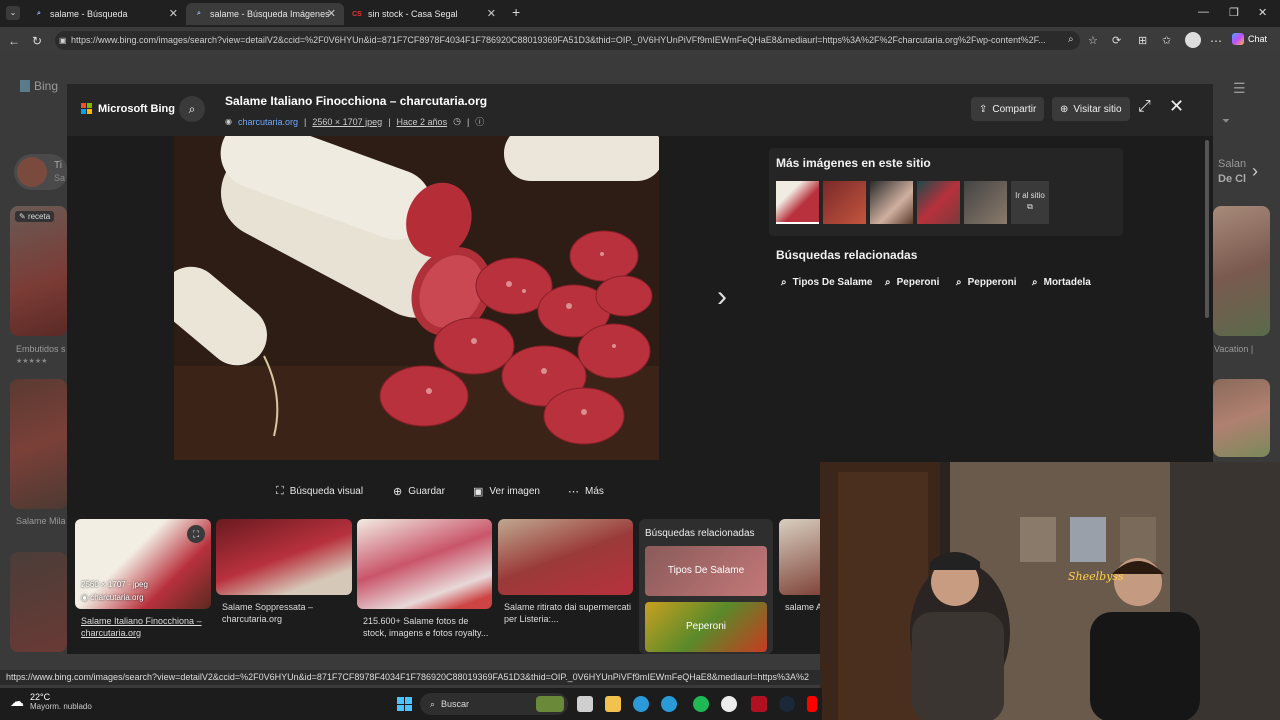  I want to click on result-caption-5: salame A, so click(803, 607).